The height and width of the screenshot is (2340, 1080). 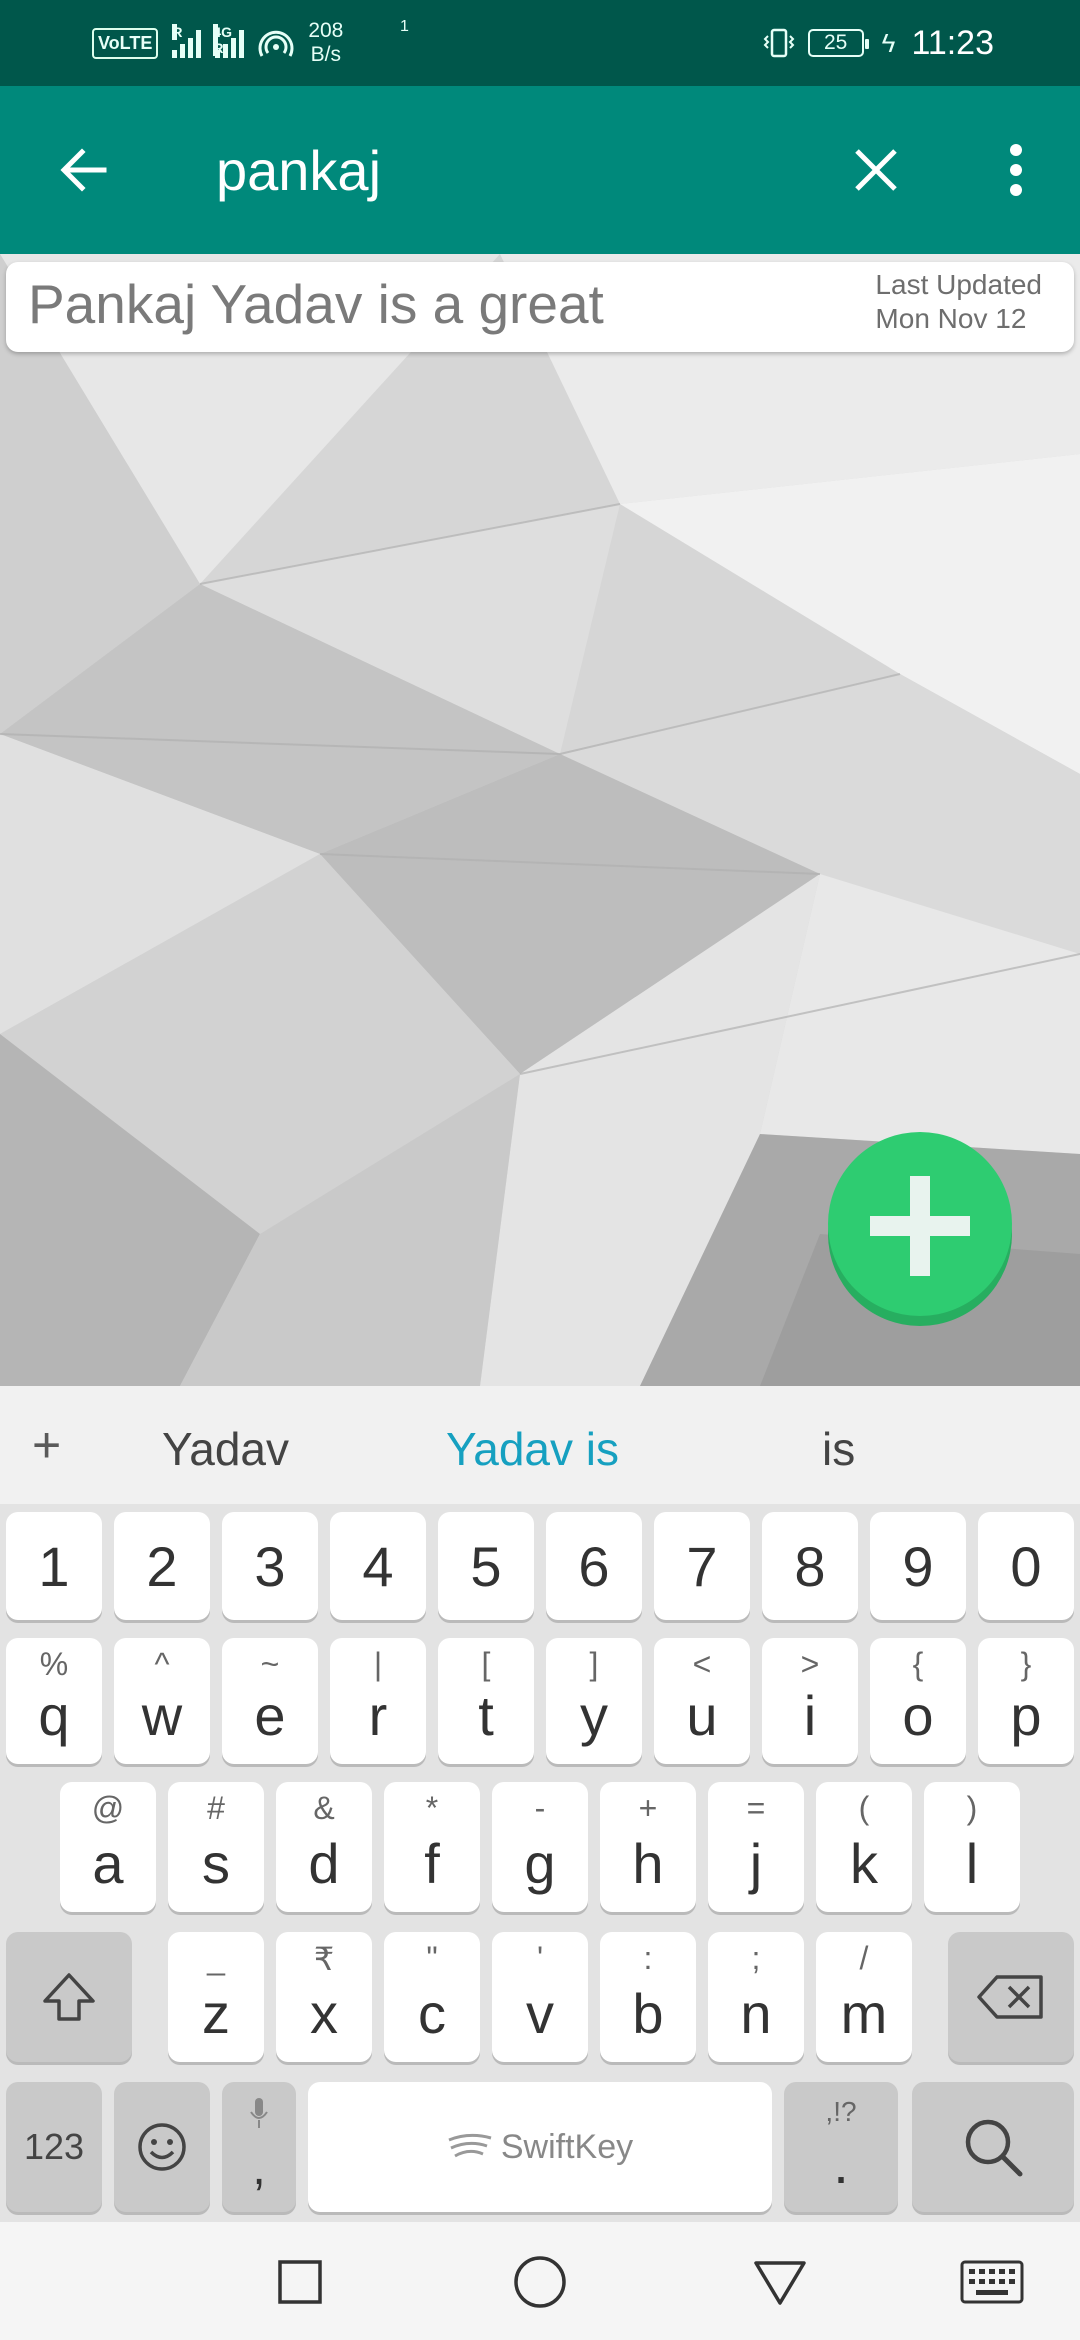 I want to click on speed-unit: B/s, so click(x=326, y=54).